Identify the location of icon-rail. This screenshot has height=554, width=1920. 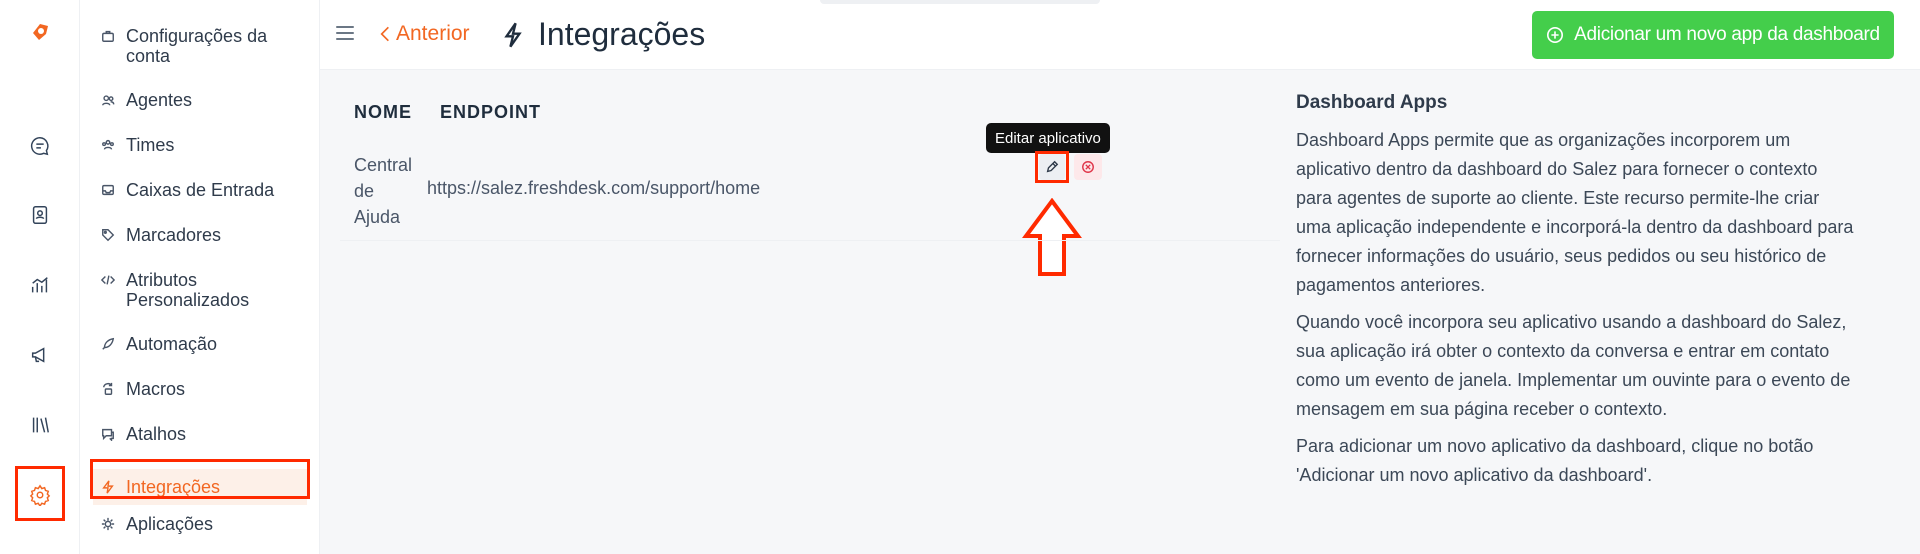
(40, 277).